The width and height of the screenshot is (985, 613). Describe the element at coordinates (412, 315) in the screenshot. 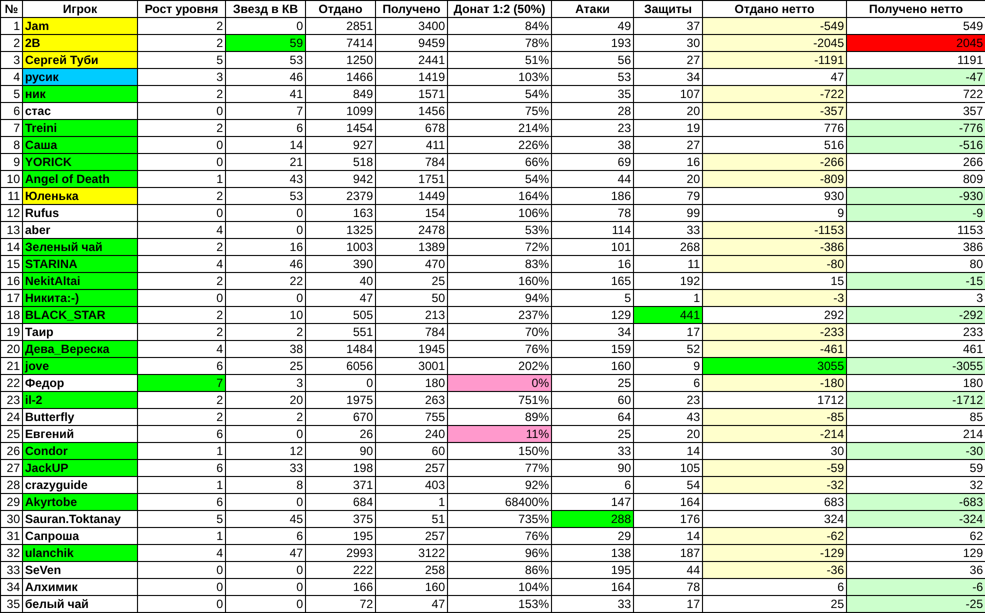

I see `table-cell: 213` at that location.